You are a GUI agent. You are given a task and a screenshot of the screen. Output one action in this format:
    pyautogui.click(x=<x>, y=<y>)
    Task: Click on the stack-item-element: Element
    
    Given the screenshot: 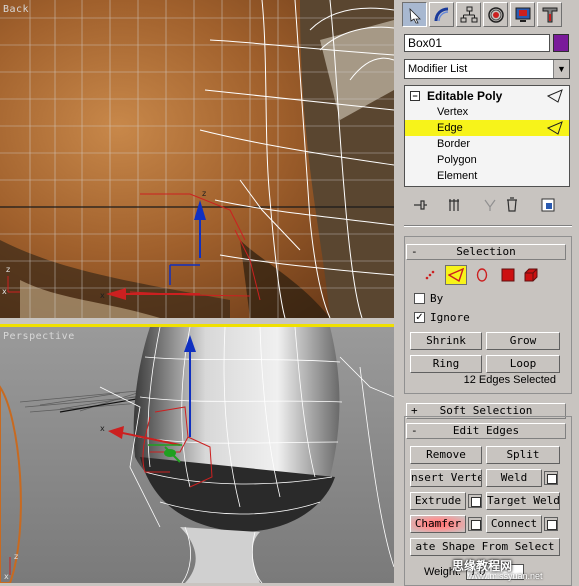 What is the action you would take?
    pyautogui.click(x=487, y=176)
    